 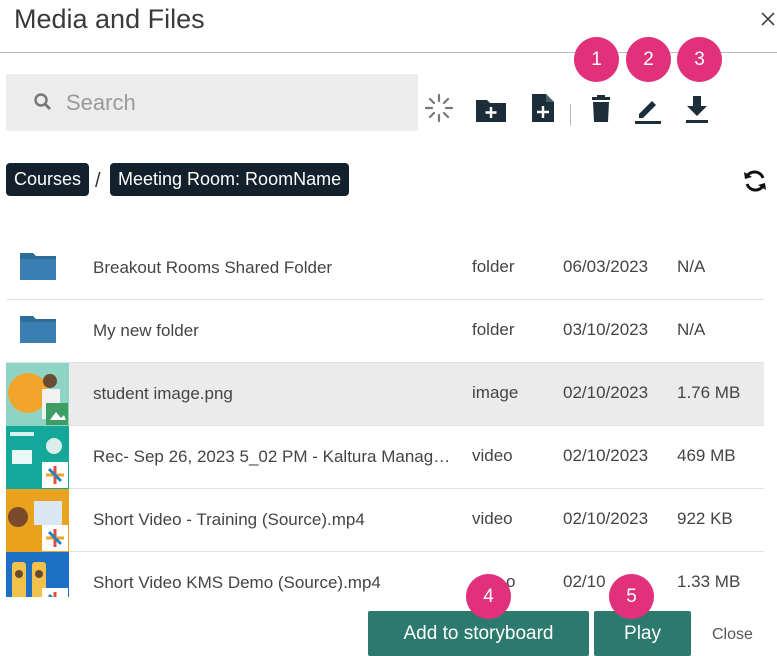 I want to click on callout-badge-1: 1, so click(x=596, y=59).